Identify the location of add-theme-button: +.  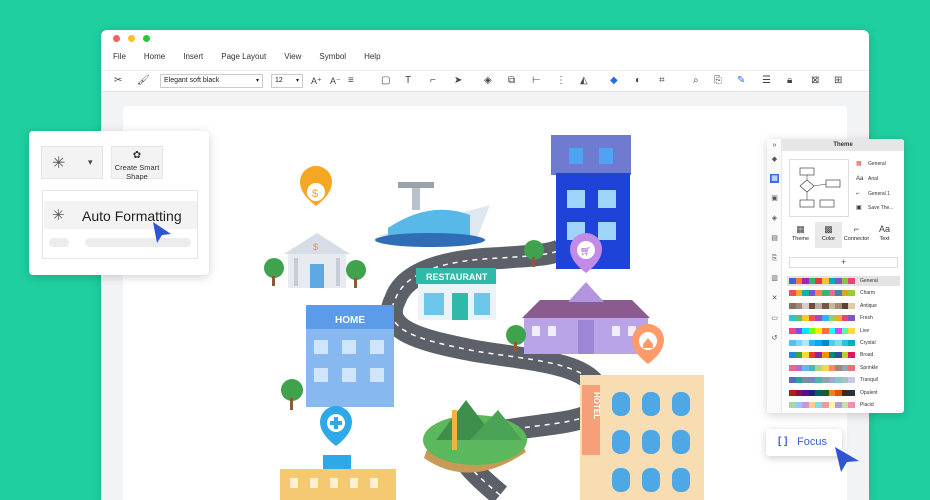
(843, 262).